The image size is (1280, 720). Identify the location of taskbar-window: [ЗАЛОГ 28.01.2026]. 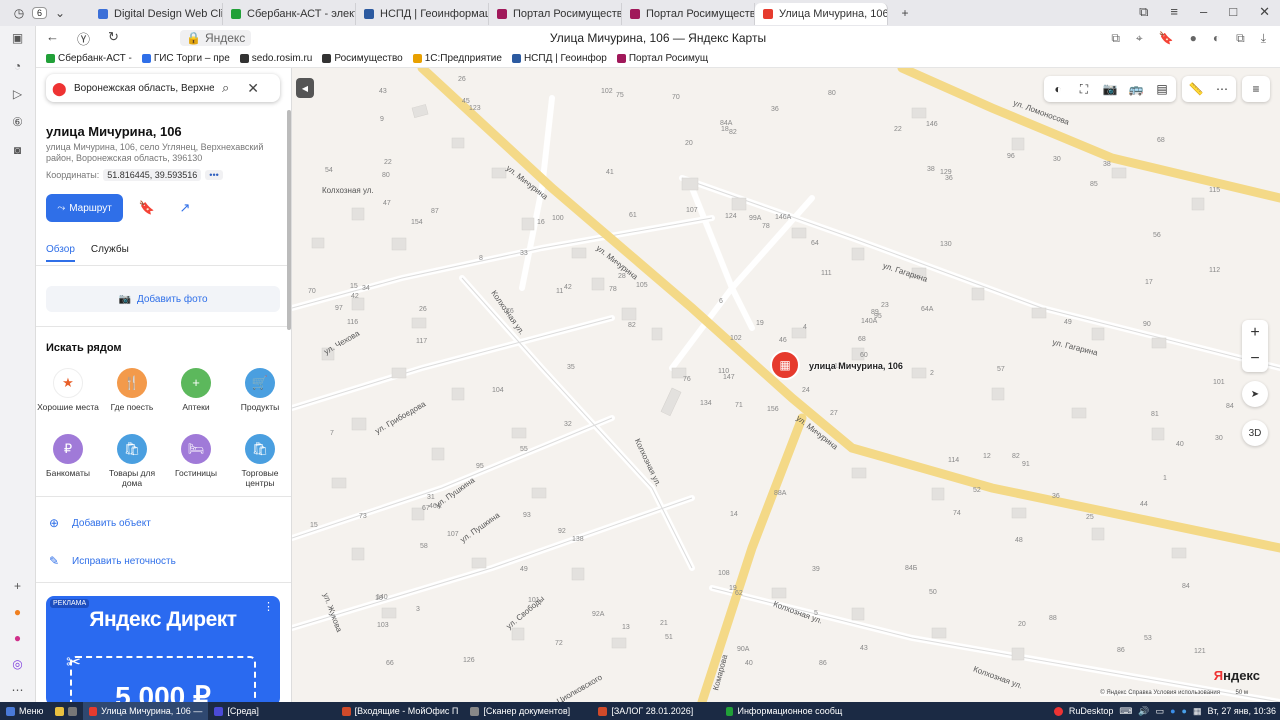
(656, 711).